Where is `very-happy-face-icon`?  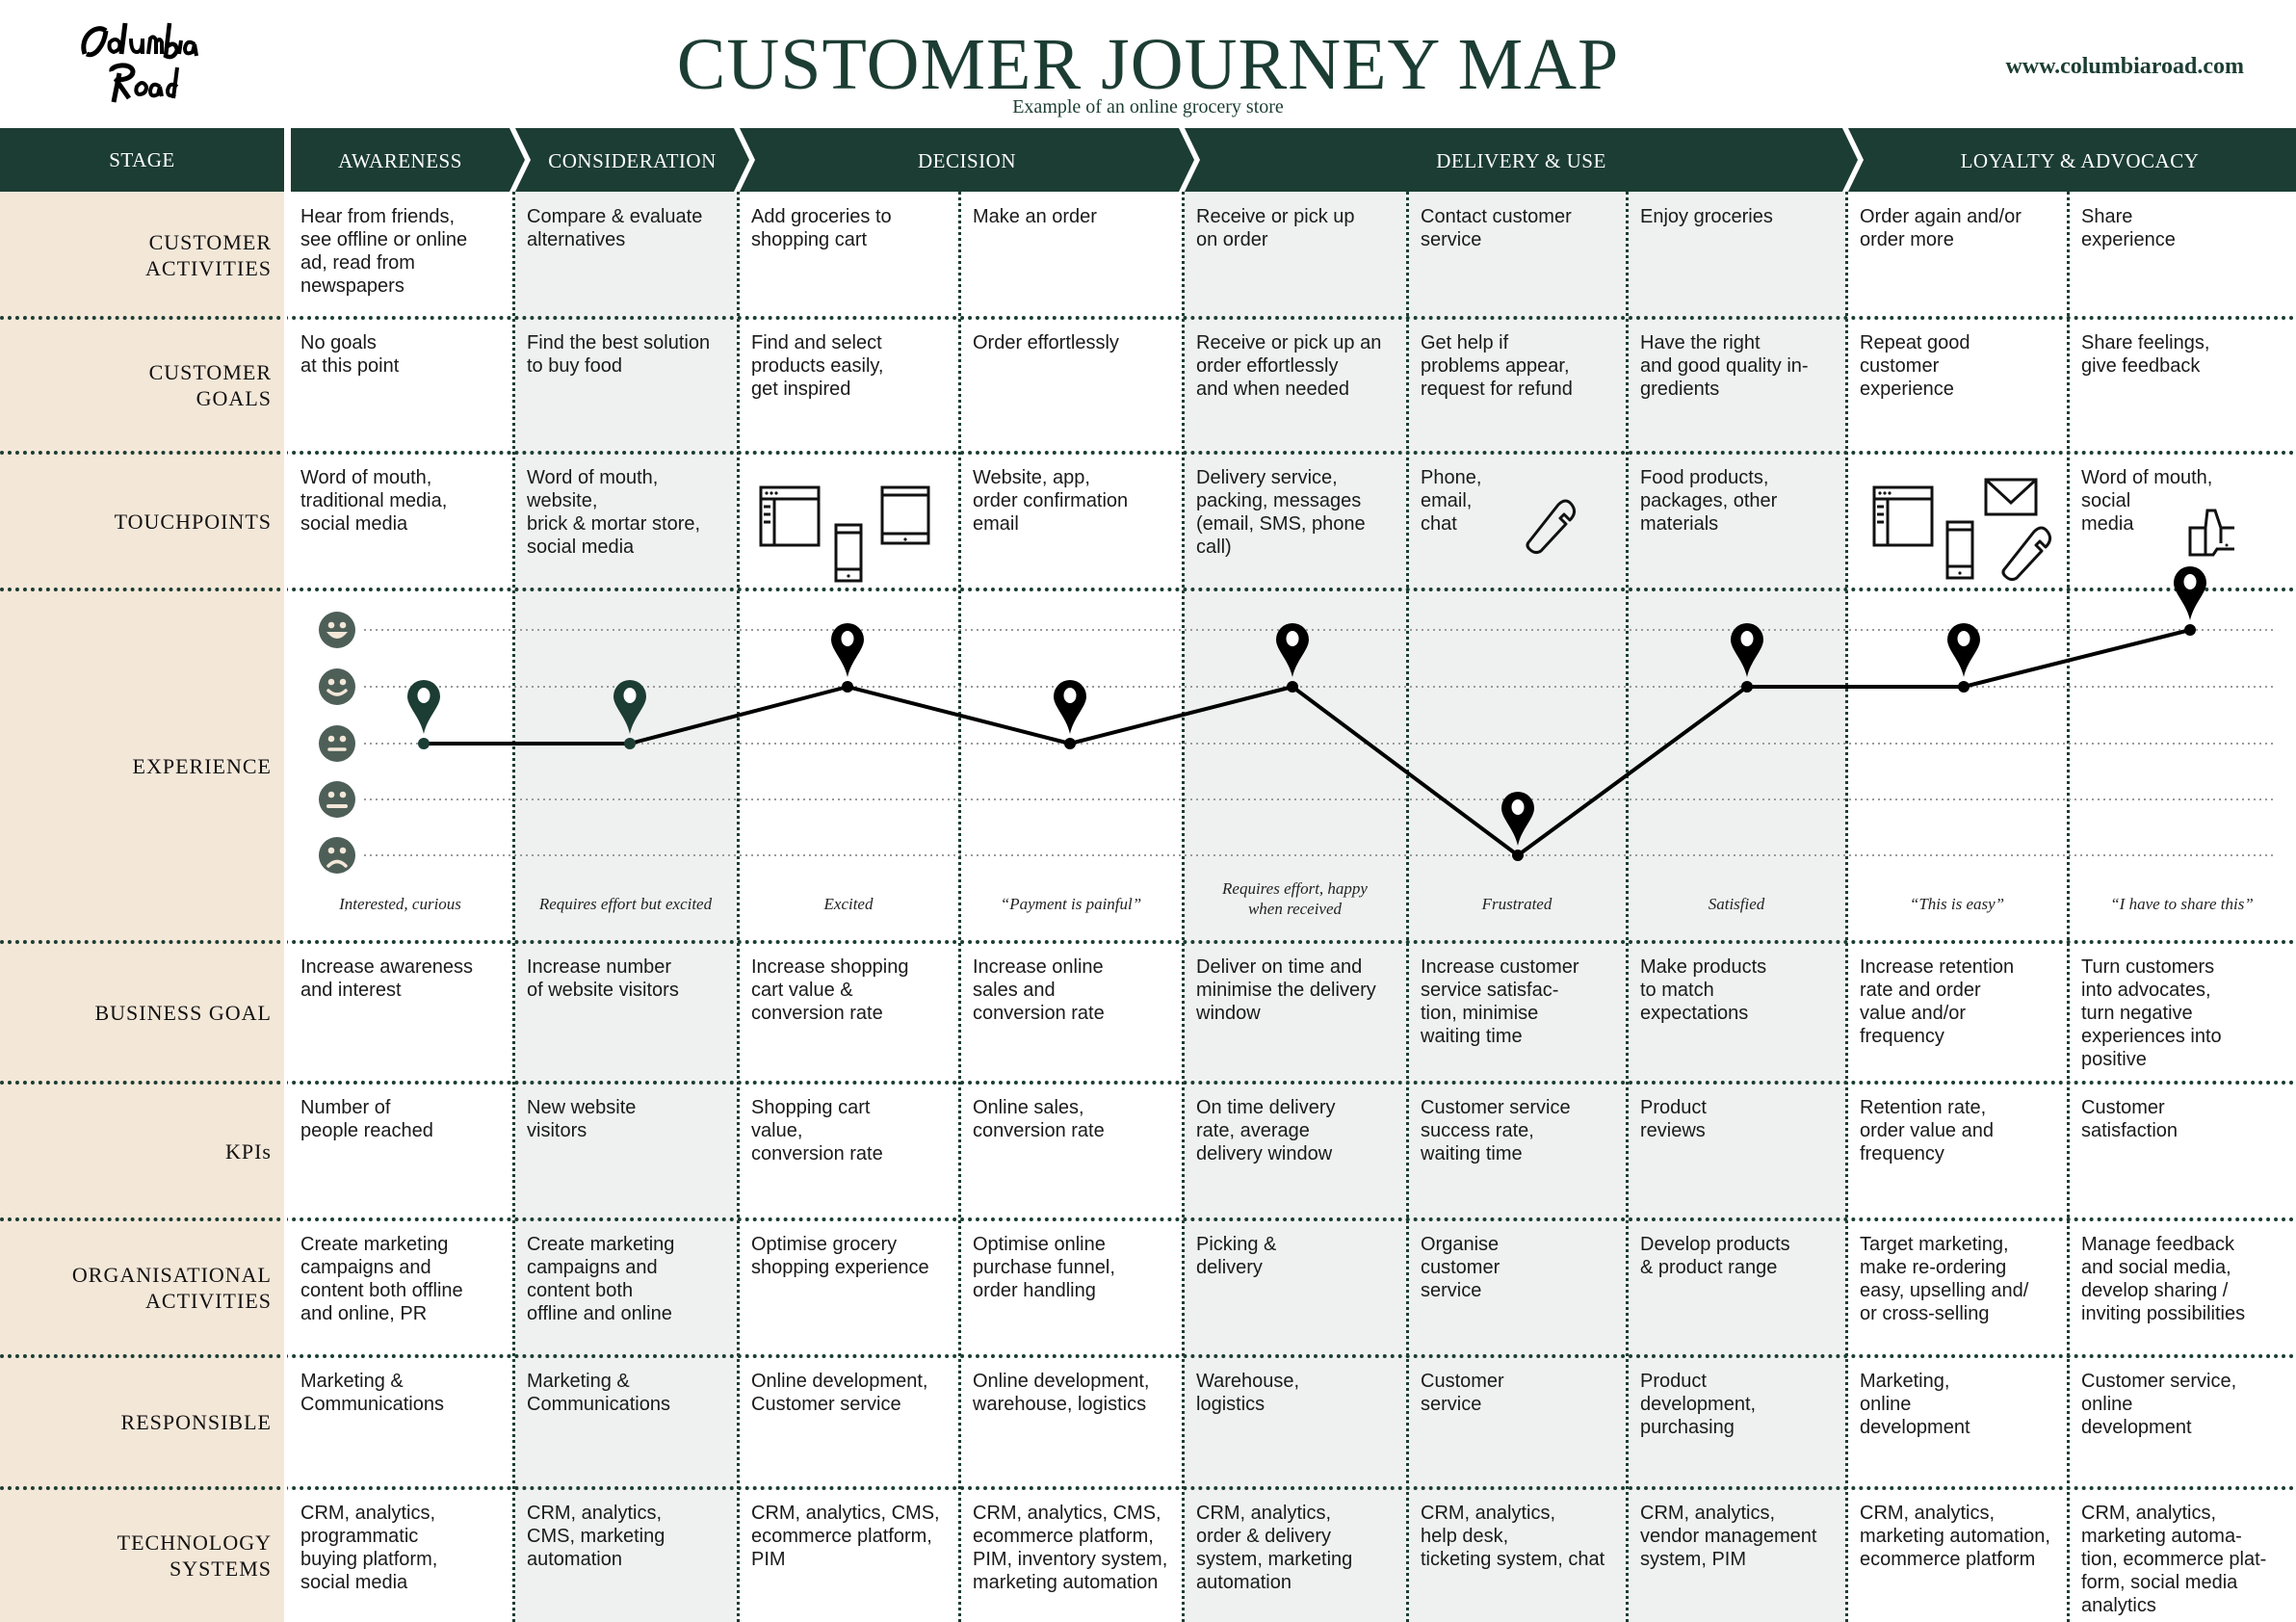
very-happy-face-icon is located at coordinates (337, 630).